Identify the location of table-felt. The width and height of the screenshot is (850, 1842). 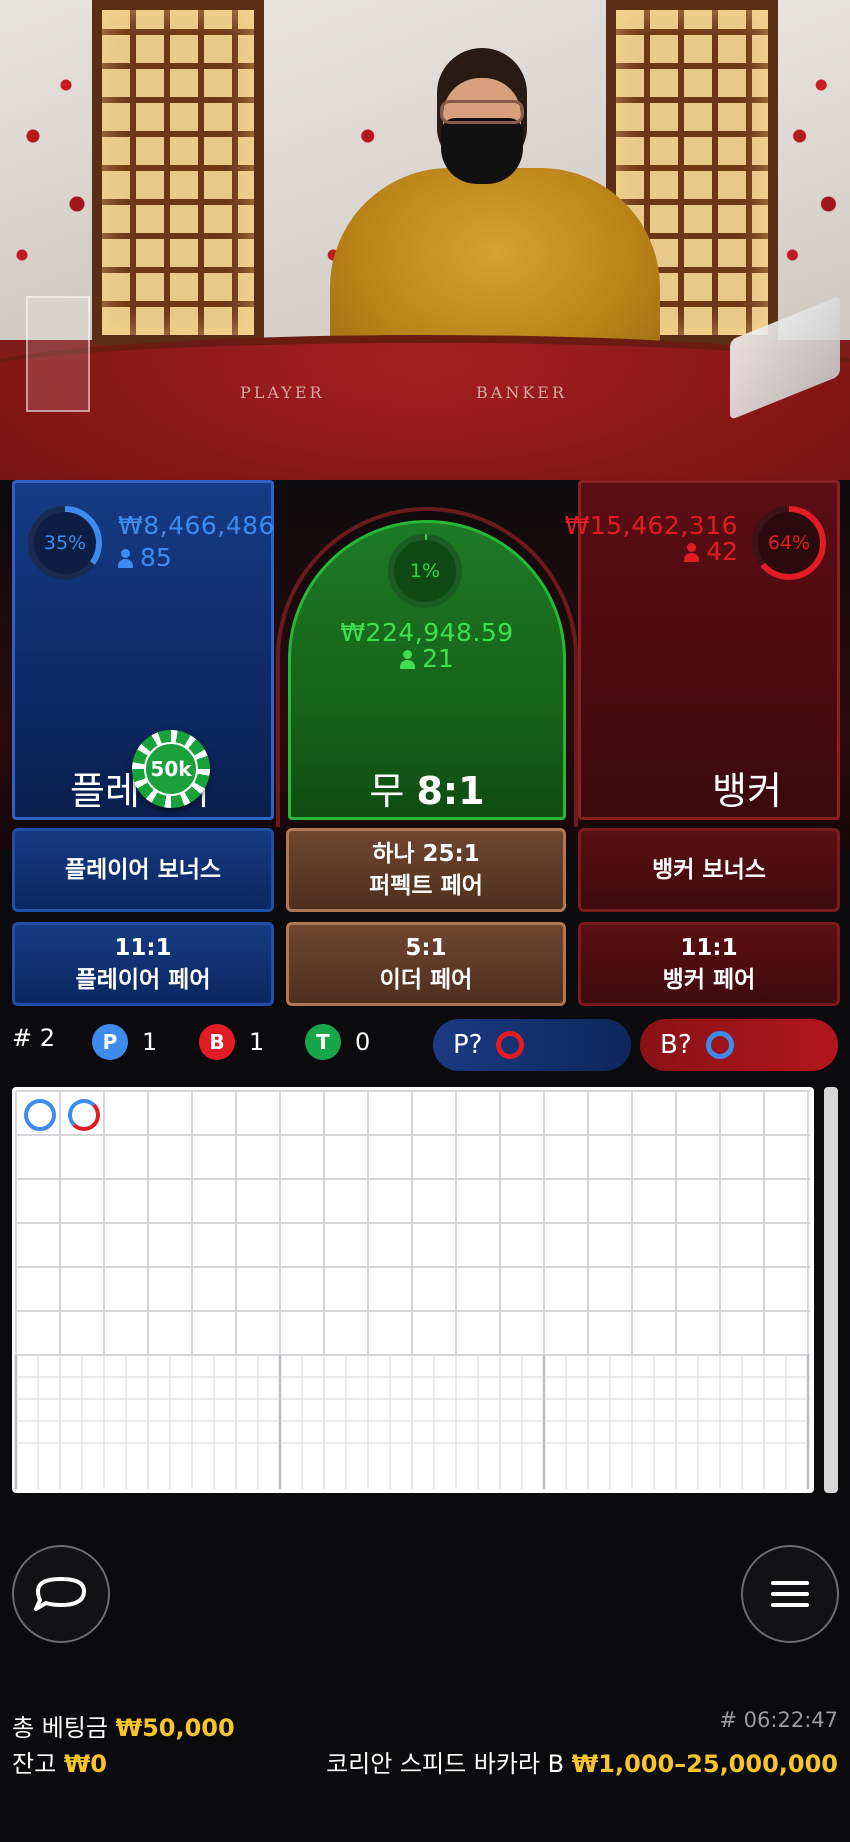
(425, 407).